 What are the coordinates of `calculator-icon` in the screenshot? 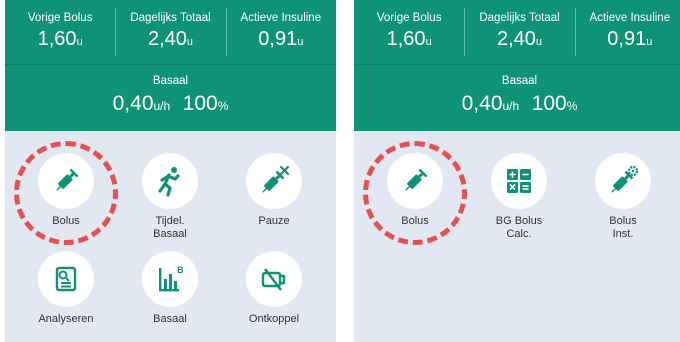 It's located at (519, 181).